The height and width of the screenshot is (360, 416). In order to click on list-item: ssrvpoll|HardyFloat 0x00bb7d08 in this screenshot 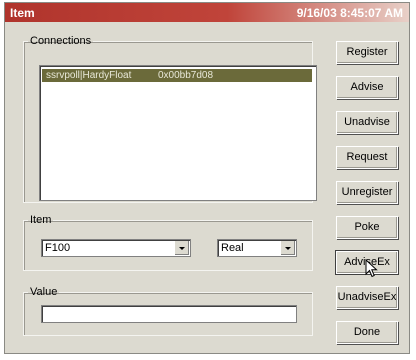, I will do `click(177, 75)`.